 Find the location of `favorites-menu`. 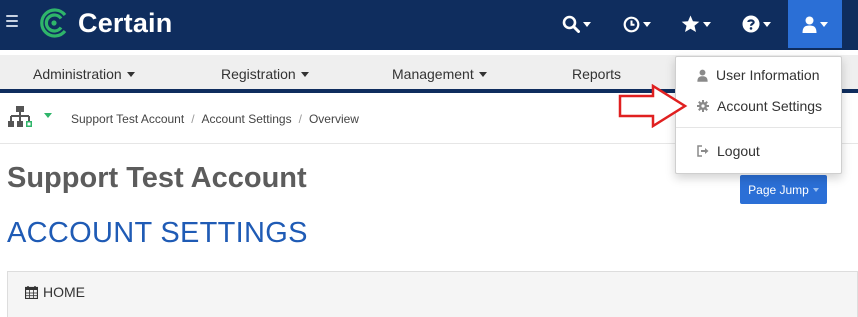

favorites-menu is located at coordinates (696, 24).